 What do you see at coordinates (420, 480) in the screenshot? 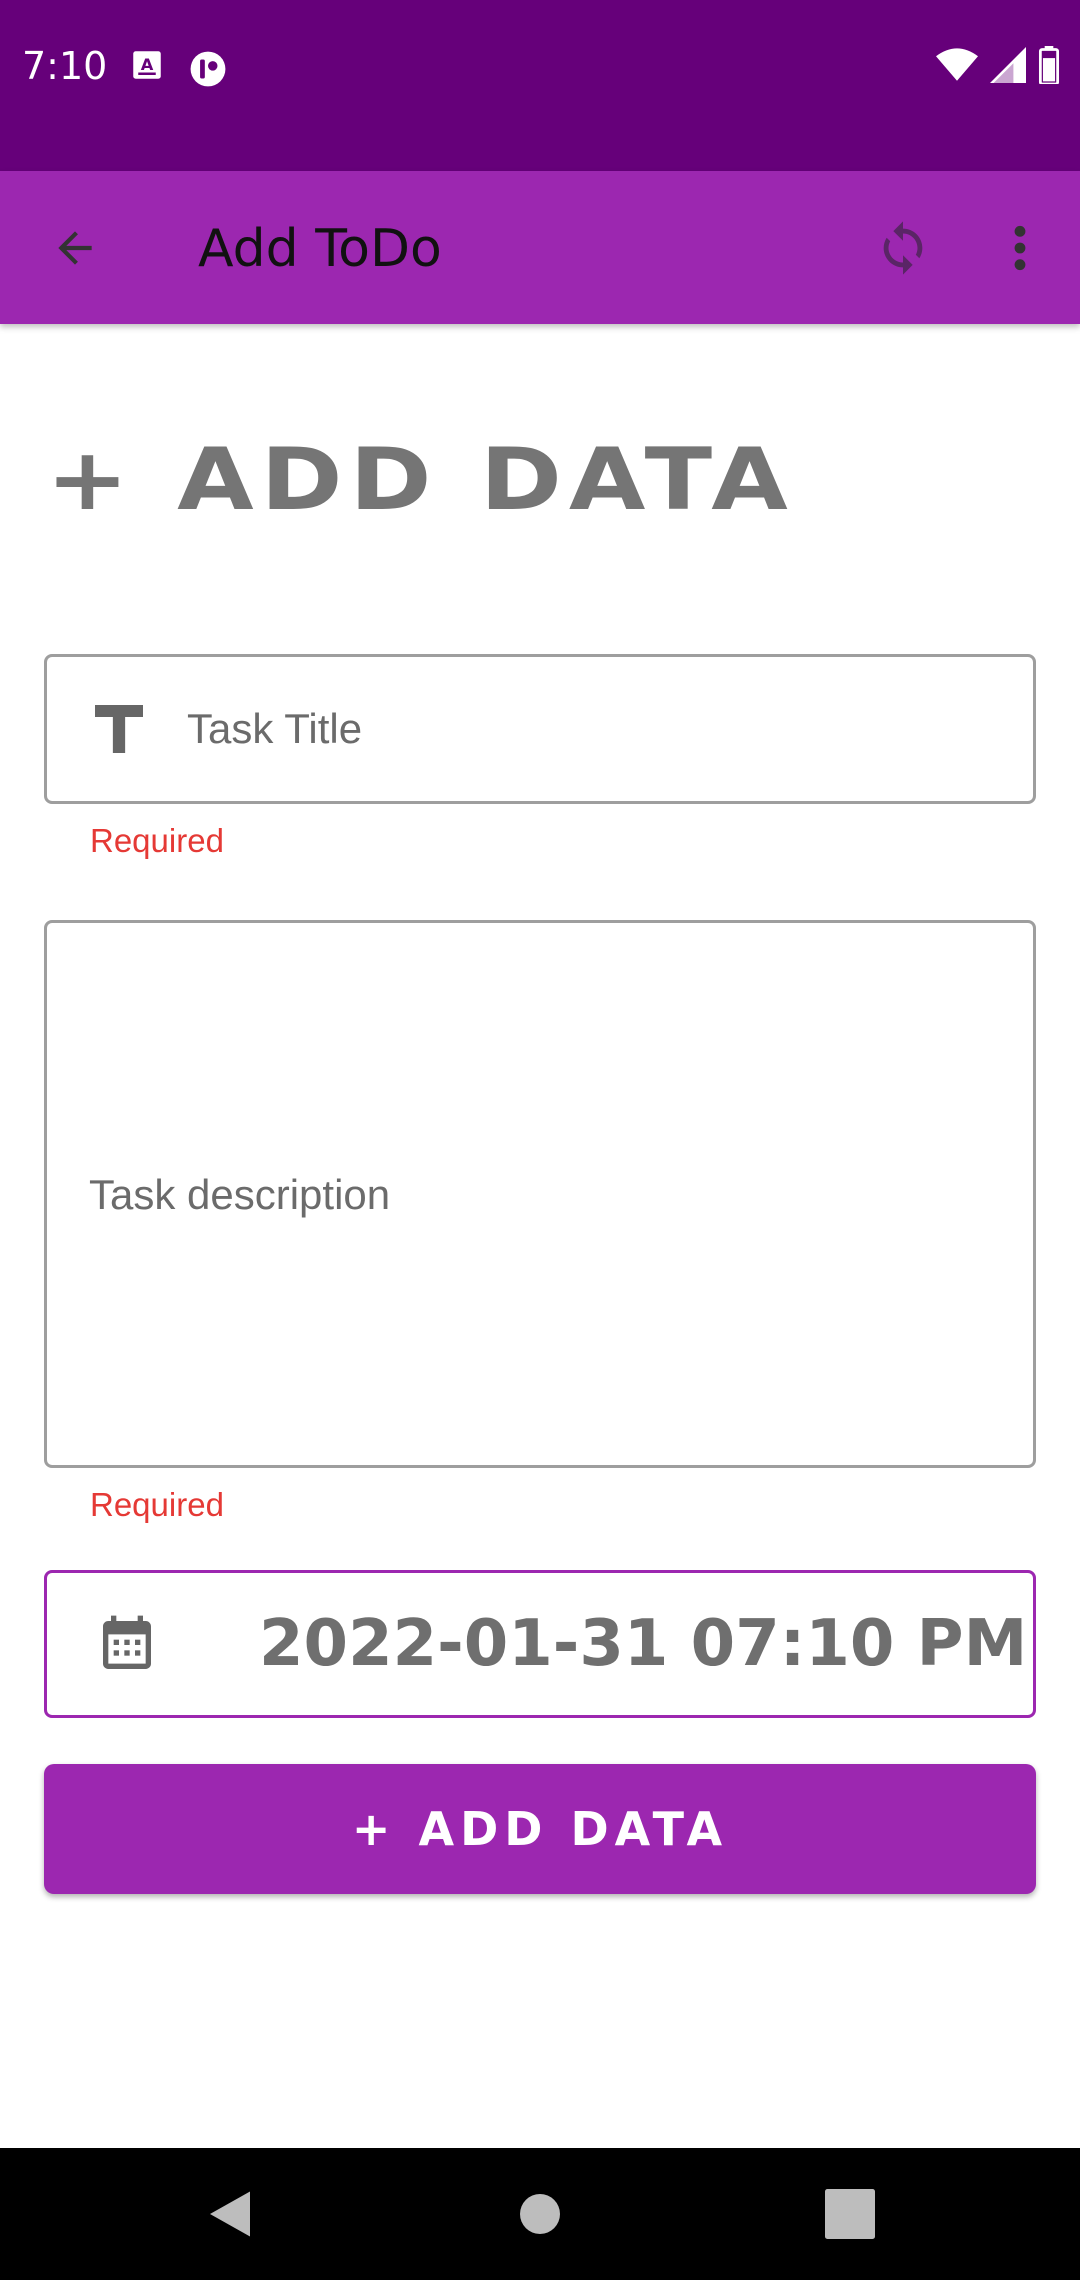
I see `form-heading: + ADD DATA` at bounding box center [420, 480].